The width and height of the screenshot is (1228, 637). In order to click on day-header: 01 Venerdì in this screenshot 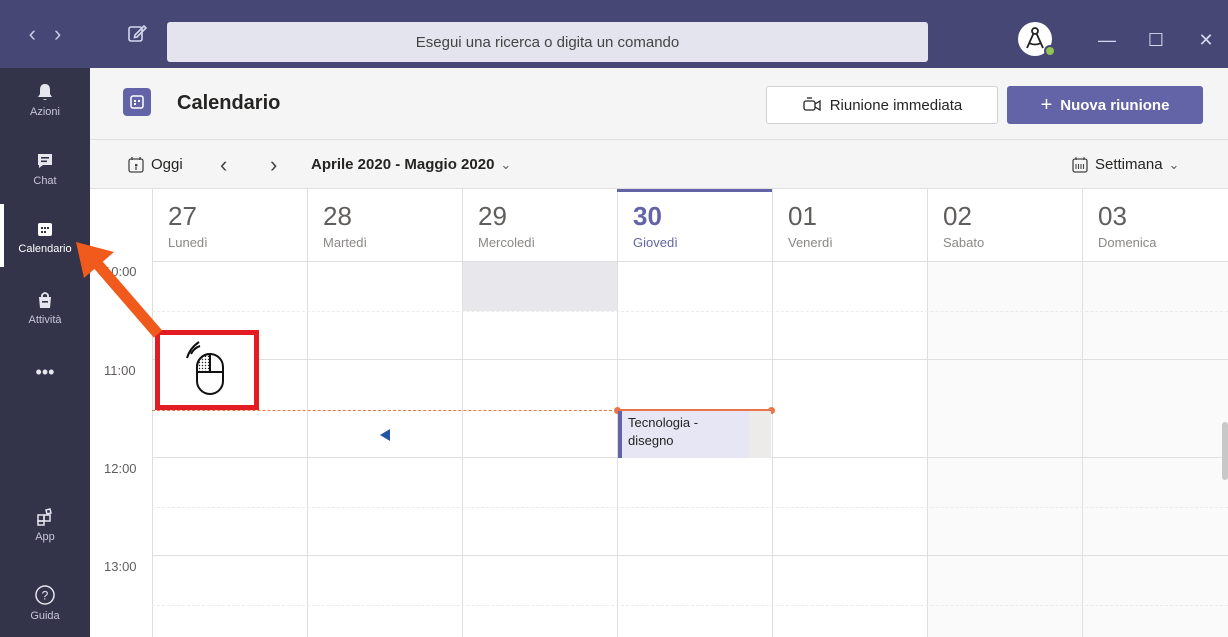, I will do `click(849, 225)`.